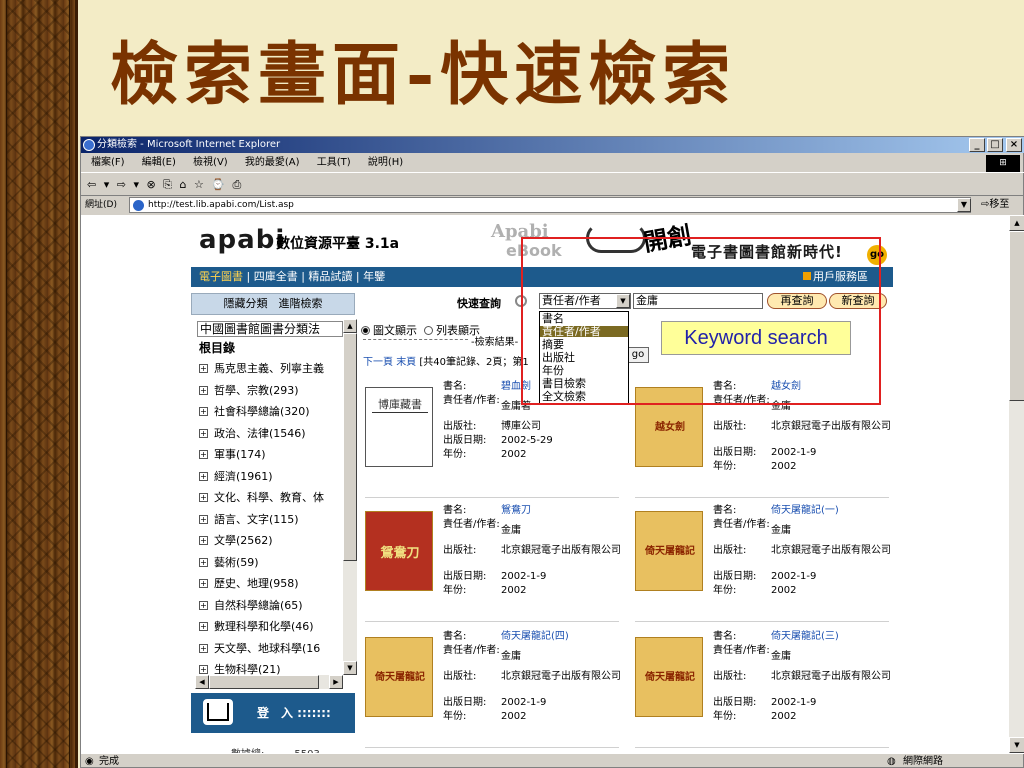 The width and height of the screenshot is (1024, 768). I want to click on tree-root: 根目錄, so click(217, 347).